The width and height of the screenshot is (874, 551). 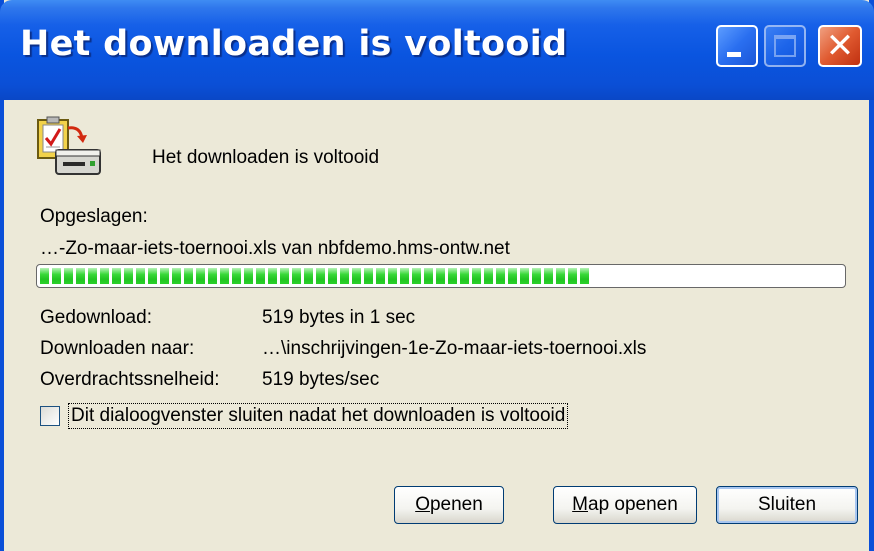 What do you see at coordinates (422, 504) in the screenshot?
I see `open-mnemonic: O` at bounding box center [422, 504].